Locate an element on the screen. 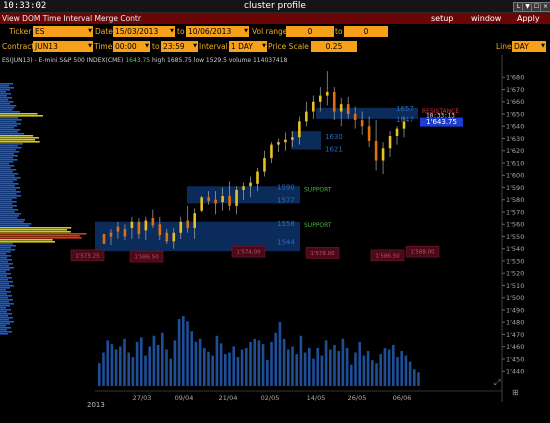 The image size is (550, 423). y-tick-label: 1'670 is located at coordinates (515, 90).